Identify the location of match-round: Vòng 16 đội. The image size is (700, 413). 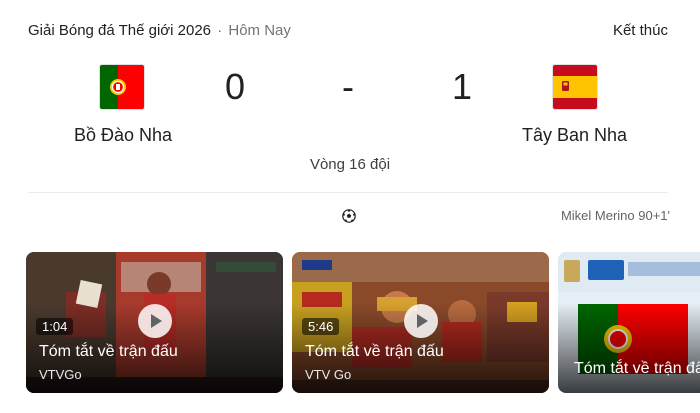
(350, 164).